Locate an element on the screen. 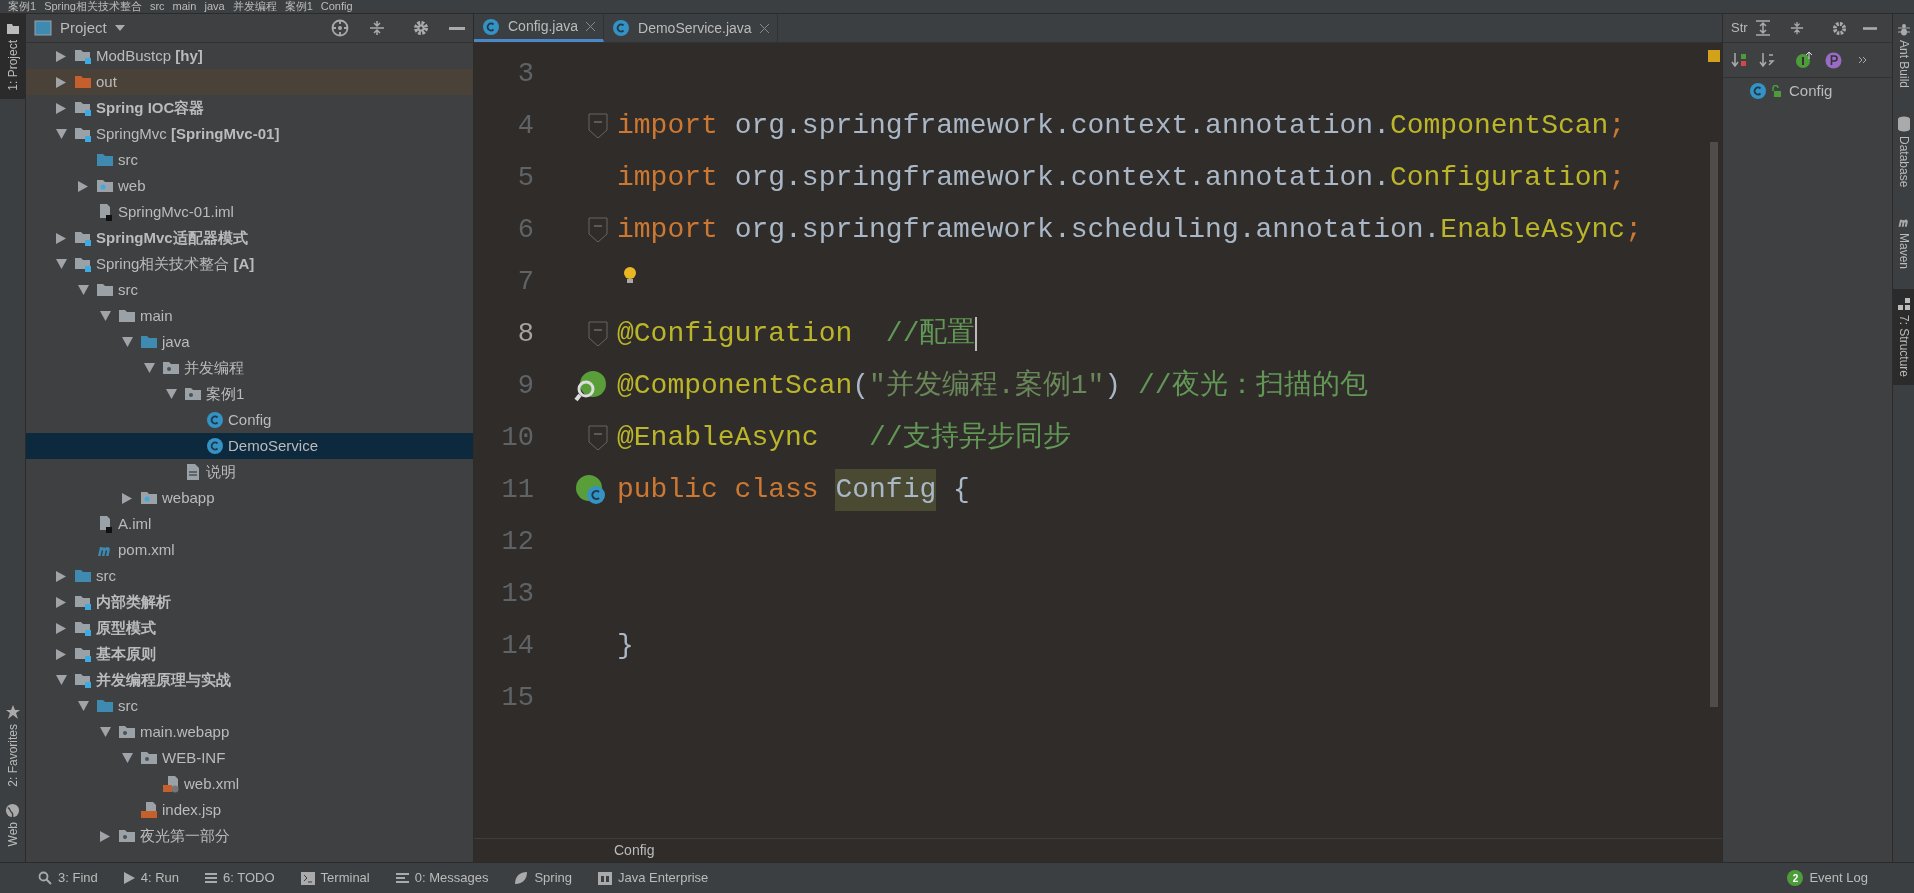 The width and height of the screenshot is (1914, 893). tree-item: SpringMvc-01.iml is located at coordinates (249, 212).